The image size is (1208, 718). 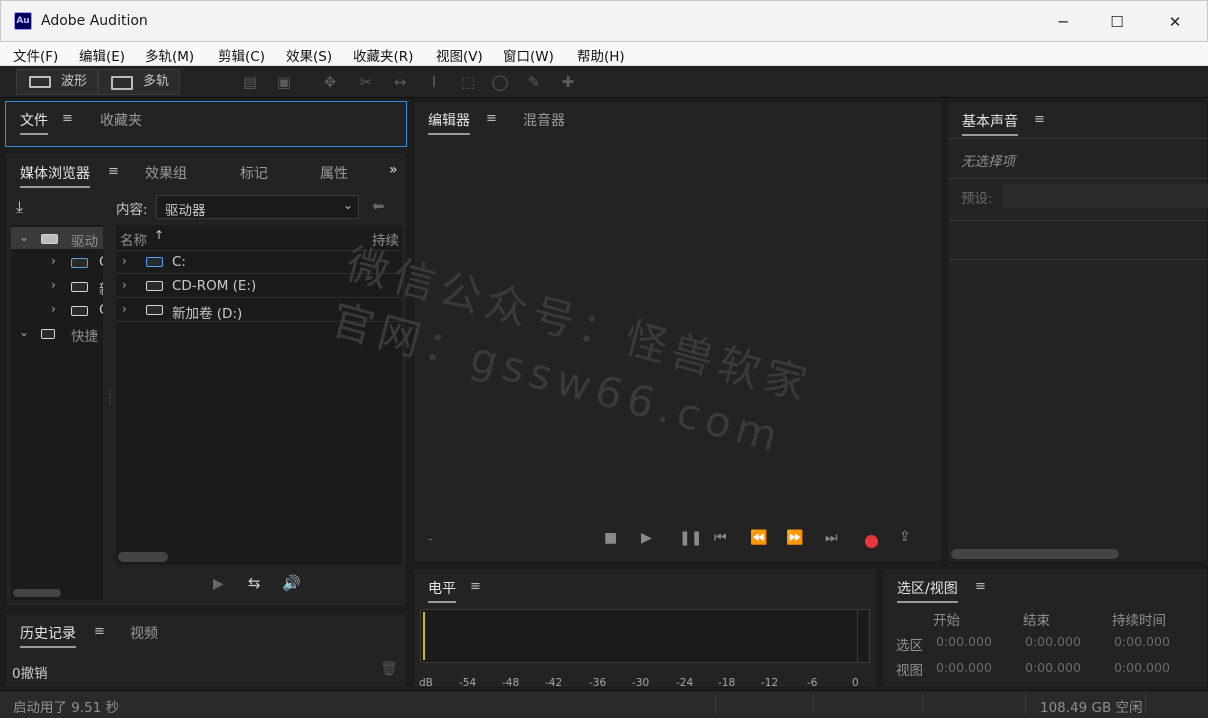 I want to click on menu-window: 窗口(W), so click(x=528, y=55).